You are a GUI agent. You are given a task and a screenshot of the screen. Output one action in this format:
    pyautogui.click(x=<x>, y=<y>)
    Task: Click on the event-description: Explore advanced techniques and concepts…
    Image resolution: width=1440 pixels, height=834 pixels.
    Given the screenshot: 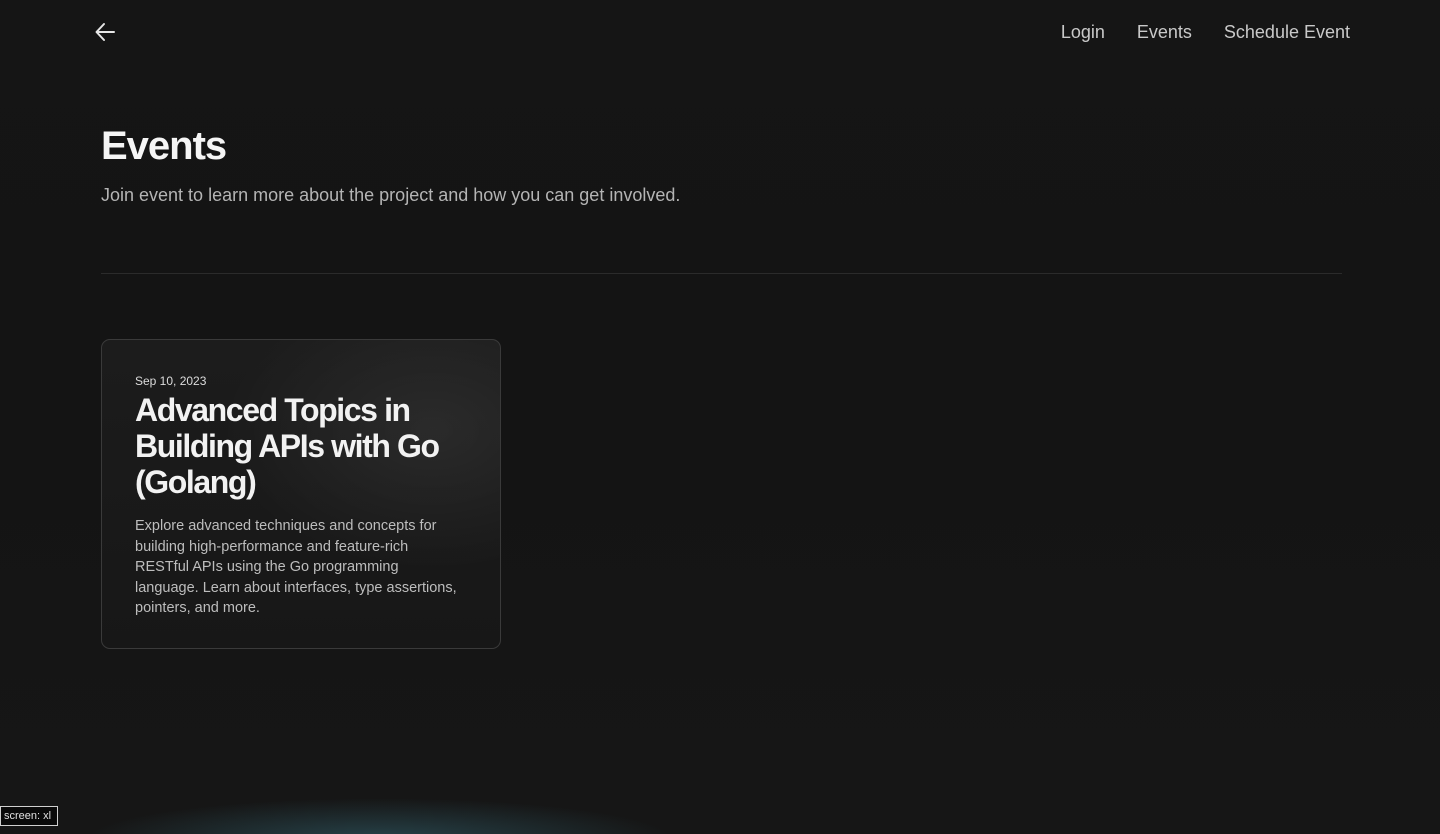 What is the action you would take?
    pyautogui.click(x=296, y=567)
    